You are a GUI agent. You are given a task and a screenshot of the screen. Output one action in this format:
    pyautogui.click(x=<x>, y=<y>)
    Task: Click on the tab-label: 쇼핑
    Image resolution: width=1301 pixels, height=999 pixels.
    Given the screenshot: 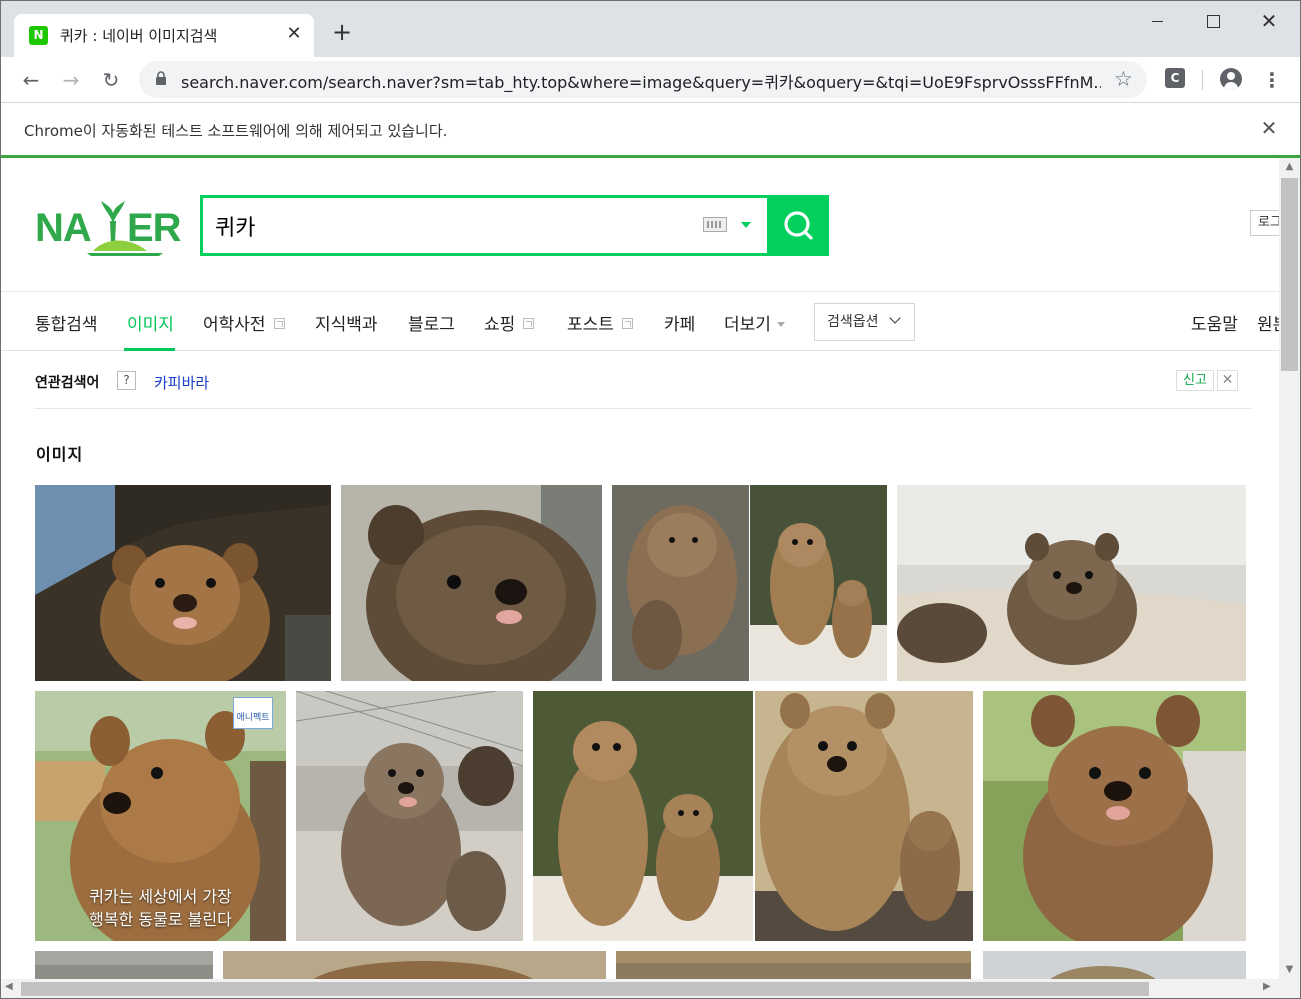 What is the action you would take?
    pyautogui.click(x=500, y=325)
    